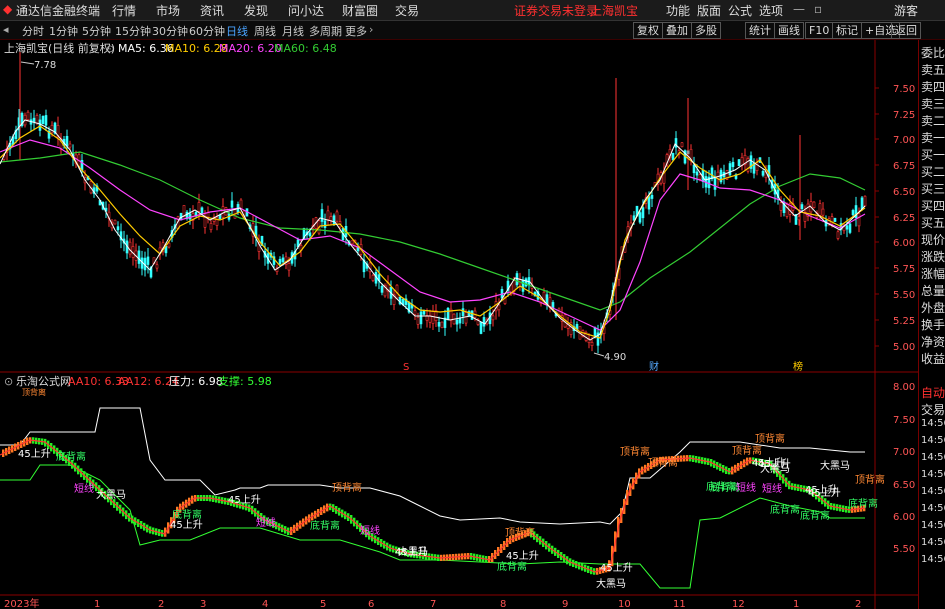 The width and height of the screenshot is (945, 609). I want to click on side-panel-label: 换手, so click(933, 324).